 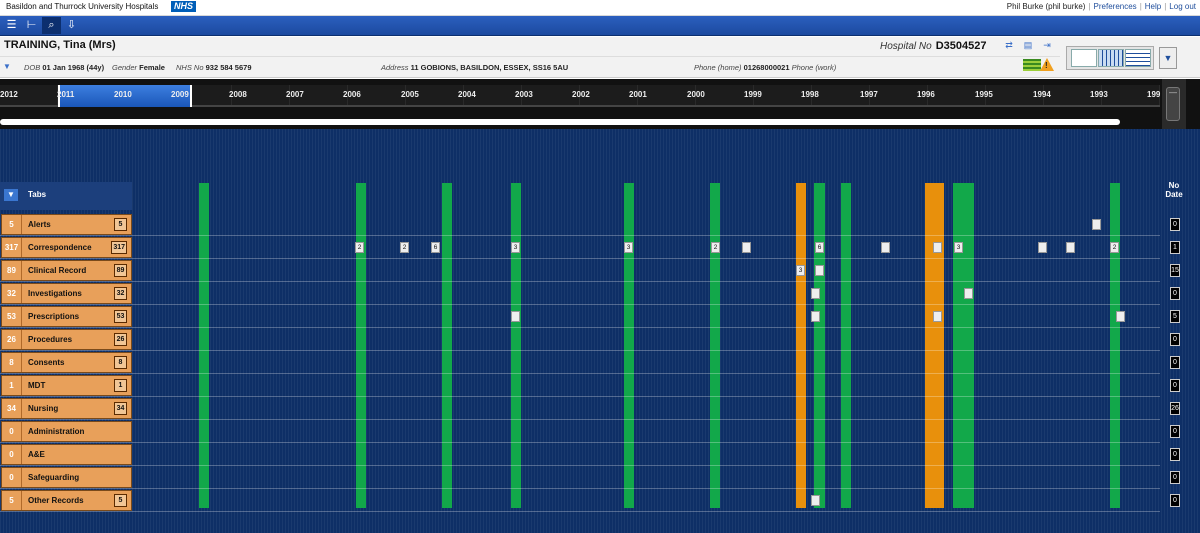 What do you see at coordinates (1175, 270) in the screenshot?
I see `no-date-count: 15` at bounding box center [1175, 270].